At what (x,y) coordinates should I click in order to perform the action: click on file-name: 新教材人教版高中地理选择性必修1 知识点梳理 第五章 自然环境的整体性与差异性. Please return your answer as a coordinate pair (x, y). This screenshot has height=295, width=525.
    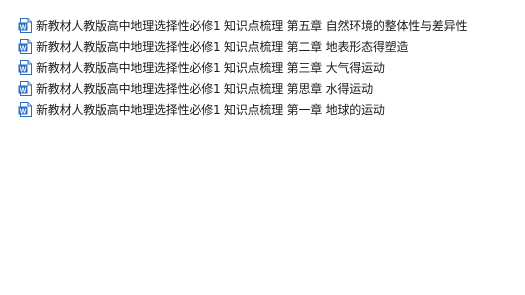
    Looking at the image, I should click on (252, 25).